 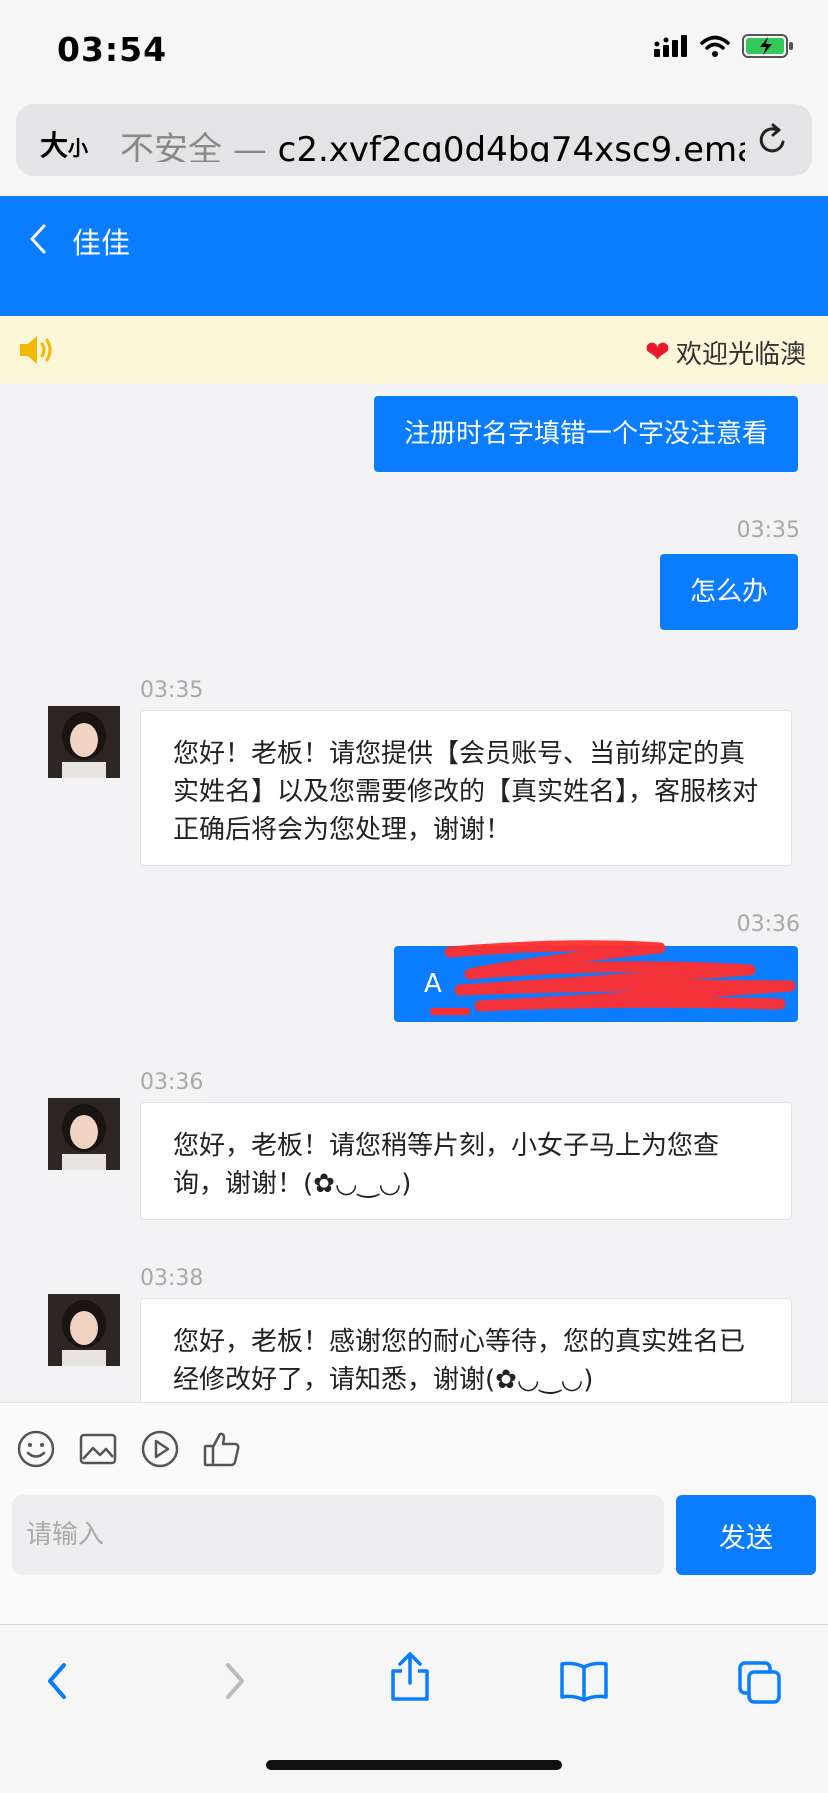 I want to click on share-icon, so click(x=410, y=1677).